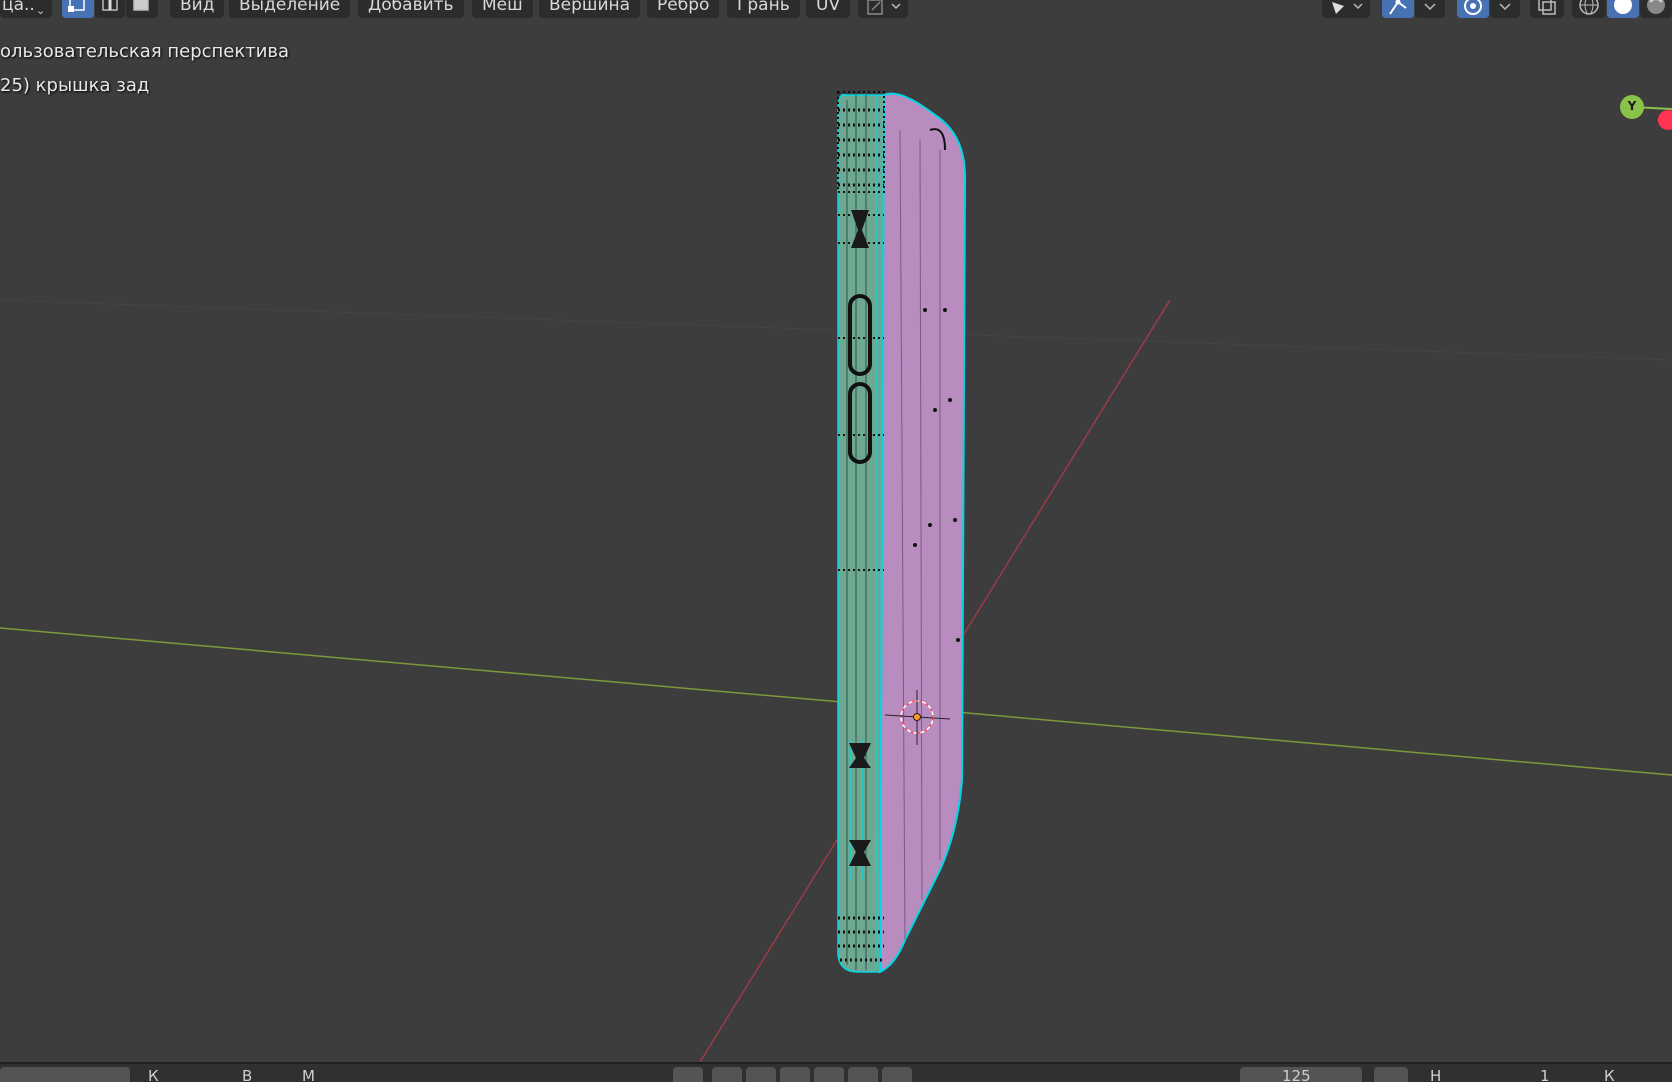 The height and width of the screenshot is (1082, 1672). What do you see at coordinates (247, 1073) in the screenshot?
I see `timeline-menu-view: В` at bounding box center [247, 1073].